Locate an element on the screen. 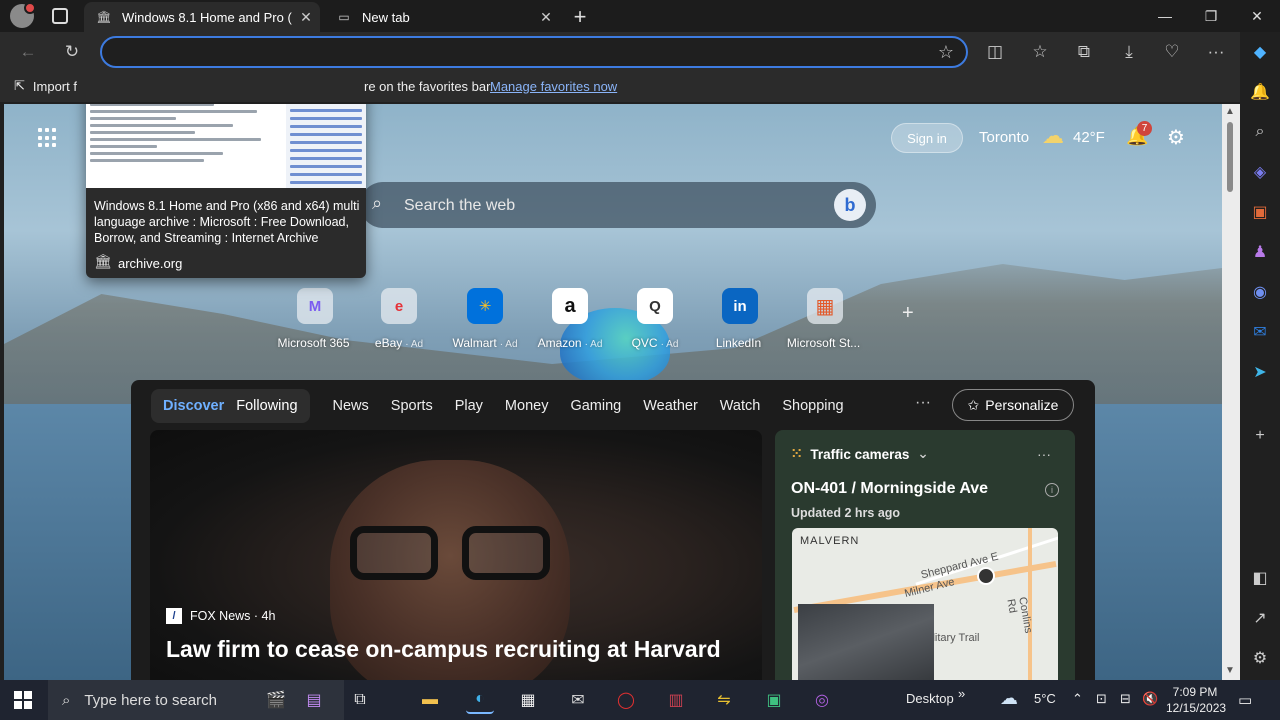 This screenshot has height=720, width=1280. bing-icon: b is located at coordinates (850, 205).